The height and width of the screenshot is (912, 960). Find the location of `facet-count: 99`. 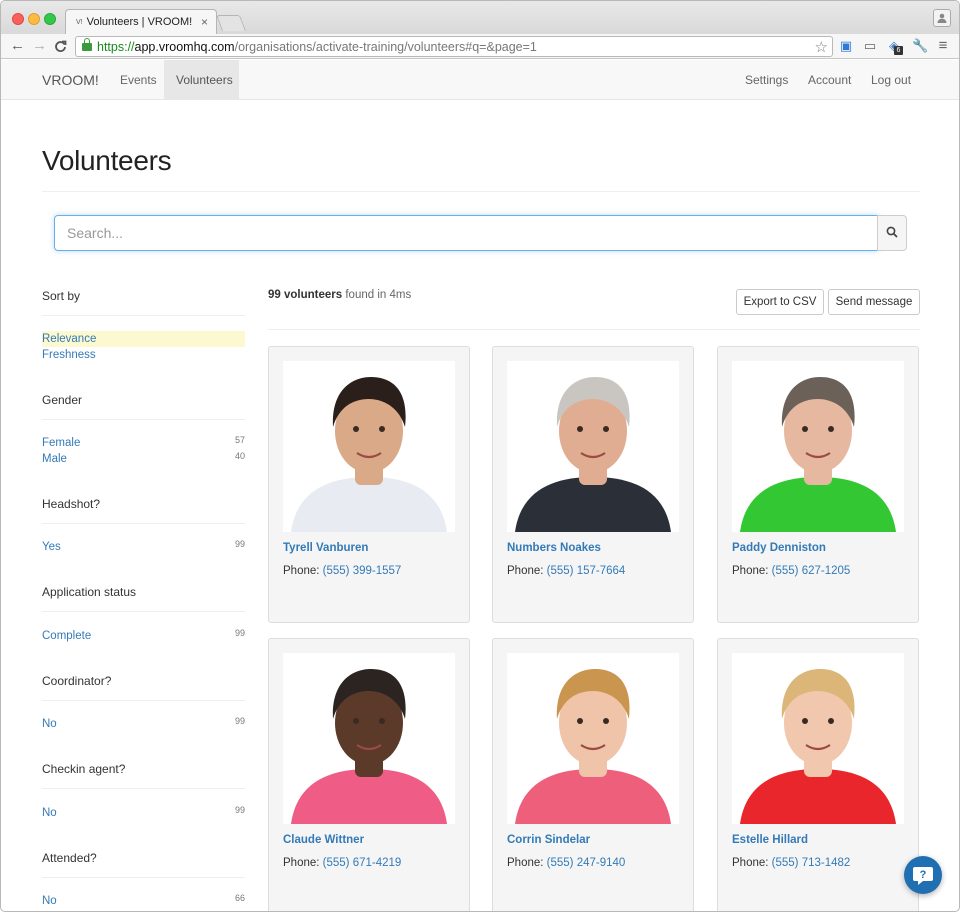

facet-count: 99 is located at coordinates (239, 721).